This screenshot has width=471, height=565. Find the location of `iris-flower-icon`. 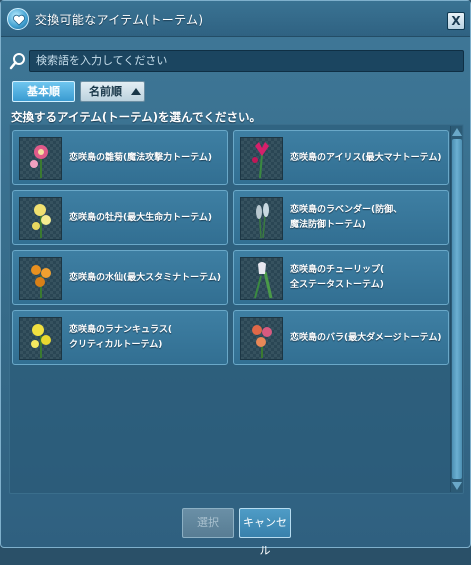

iris-flower-icon is located at coordinates (261, 158).